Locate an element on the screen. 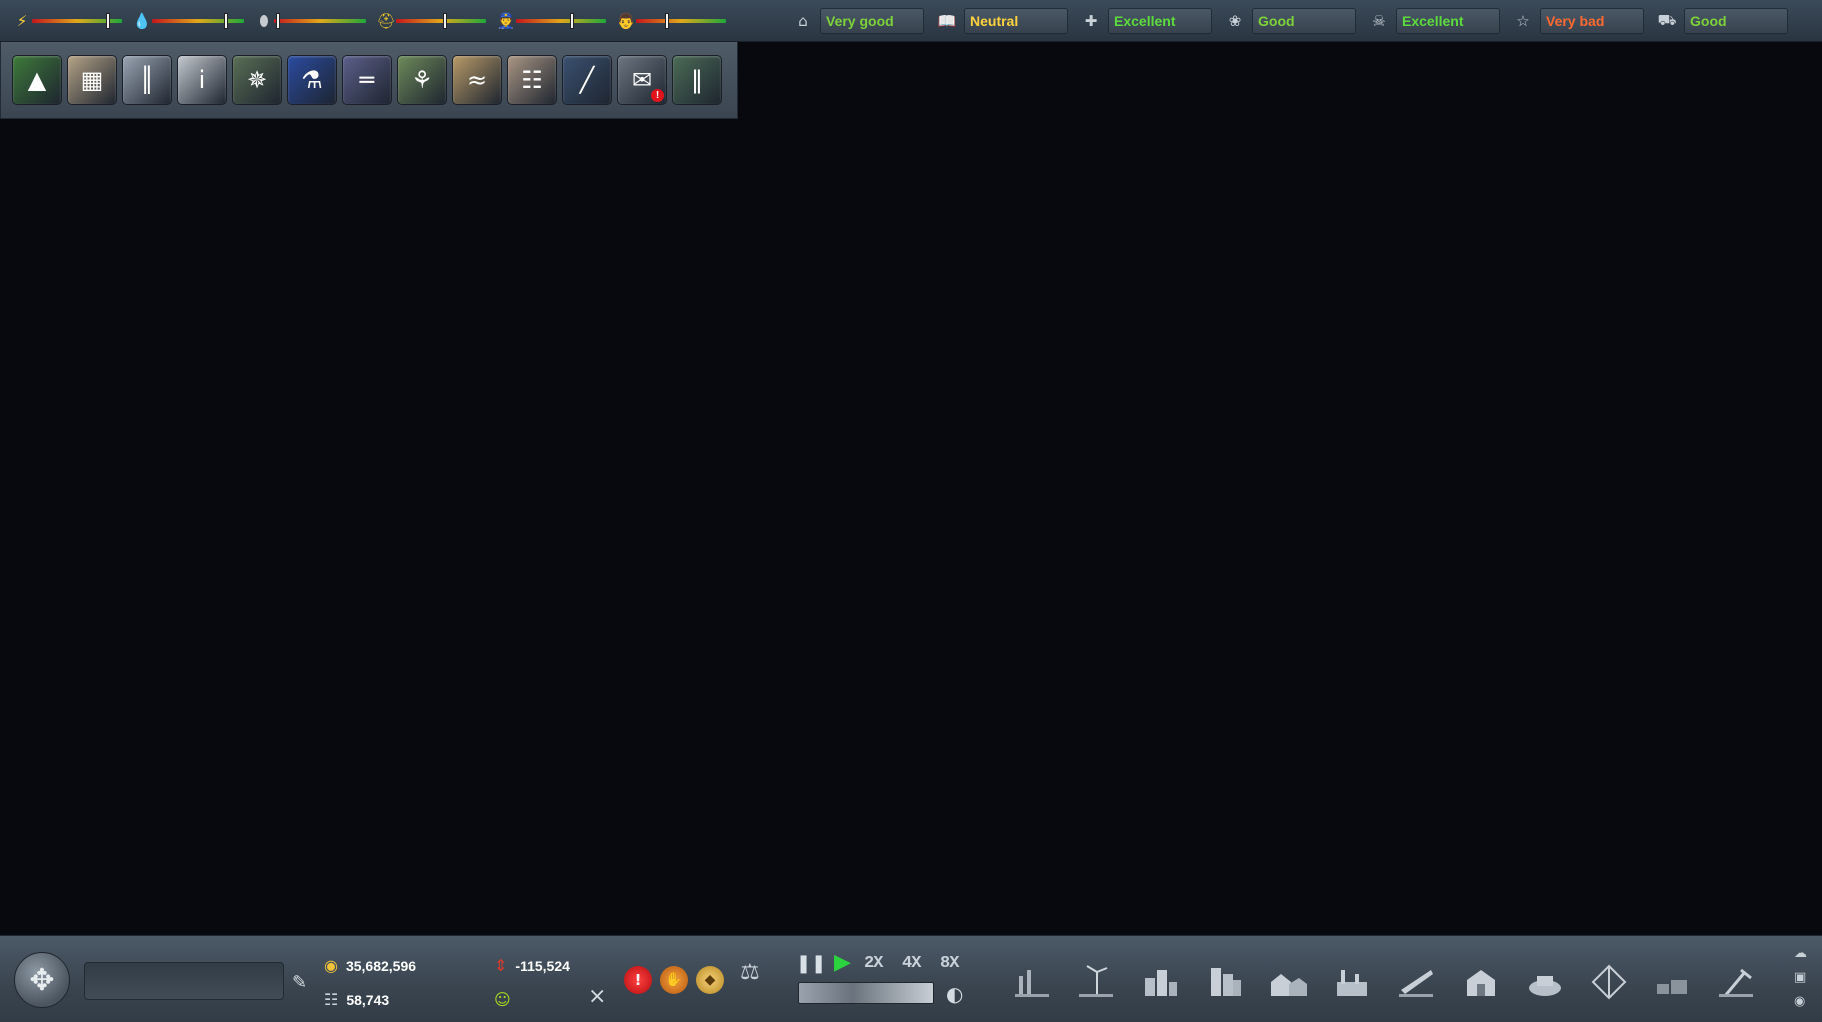 This screenshot has width=1822, height=1022. service-meters: ⚡ 💧 ⬮ ⛑ 👮 👨 is located at coordinates (396, 21).